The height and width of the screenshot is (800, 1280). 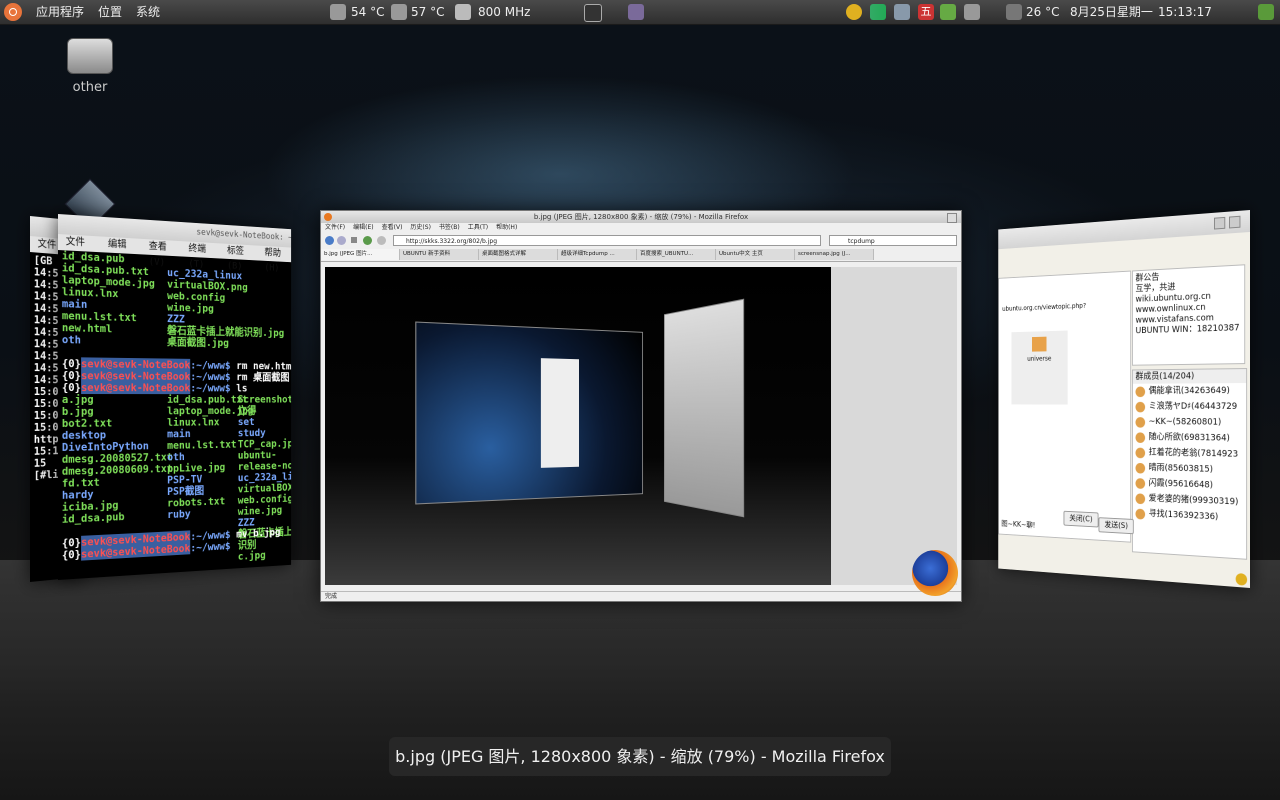 What do you see at coordinates (902, 12) in the screenshot?
I see `network-icon` at bounding box center [902, 12].